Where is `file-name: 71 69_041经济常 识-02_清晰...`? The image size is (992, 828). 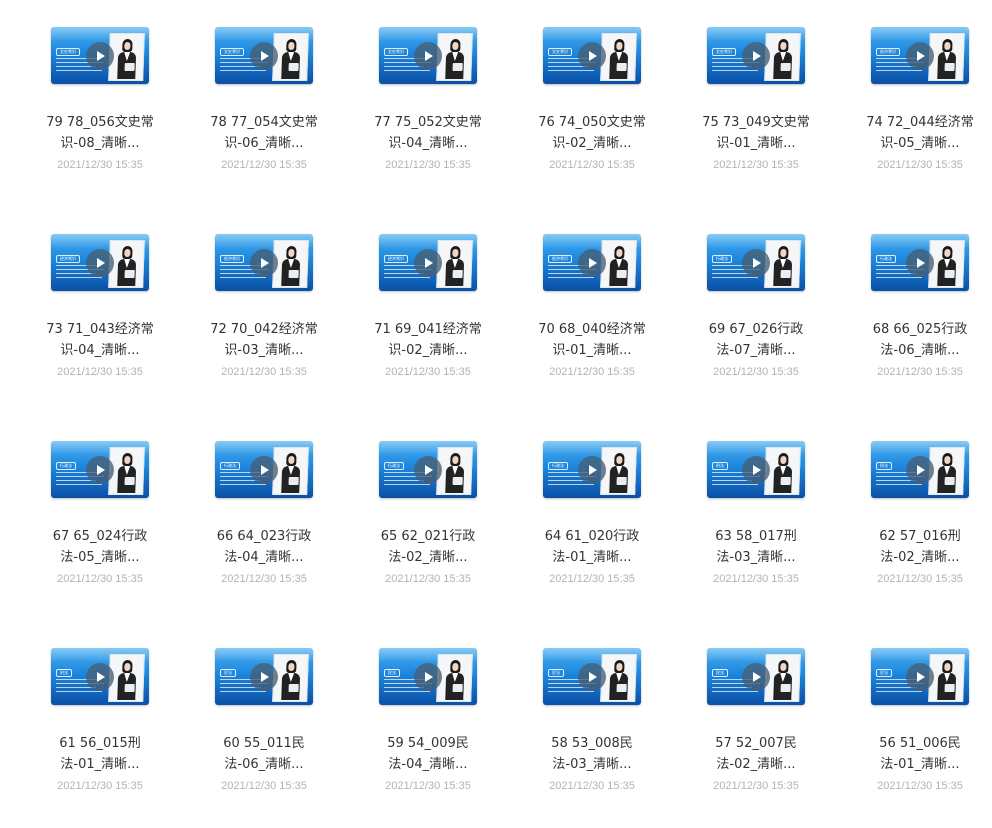 file-name: 71 69_041经济常 识-02_清晰... is located at coordinates (428, 340).